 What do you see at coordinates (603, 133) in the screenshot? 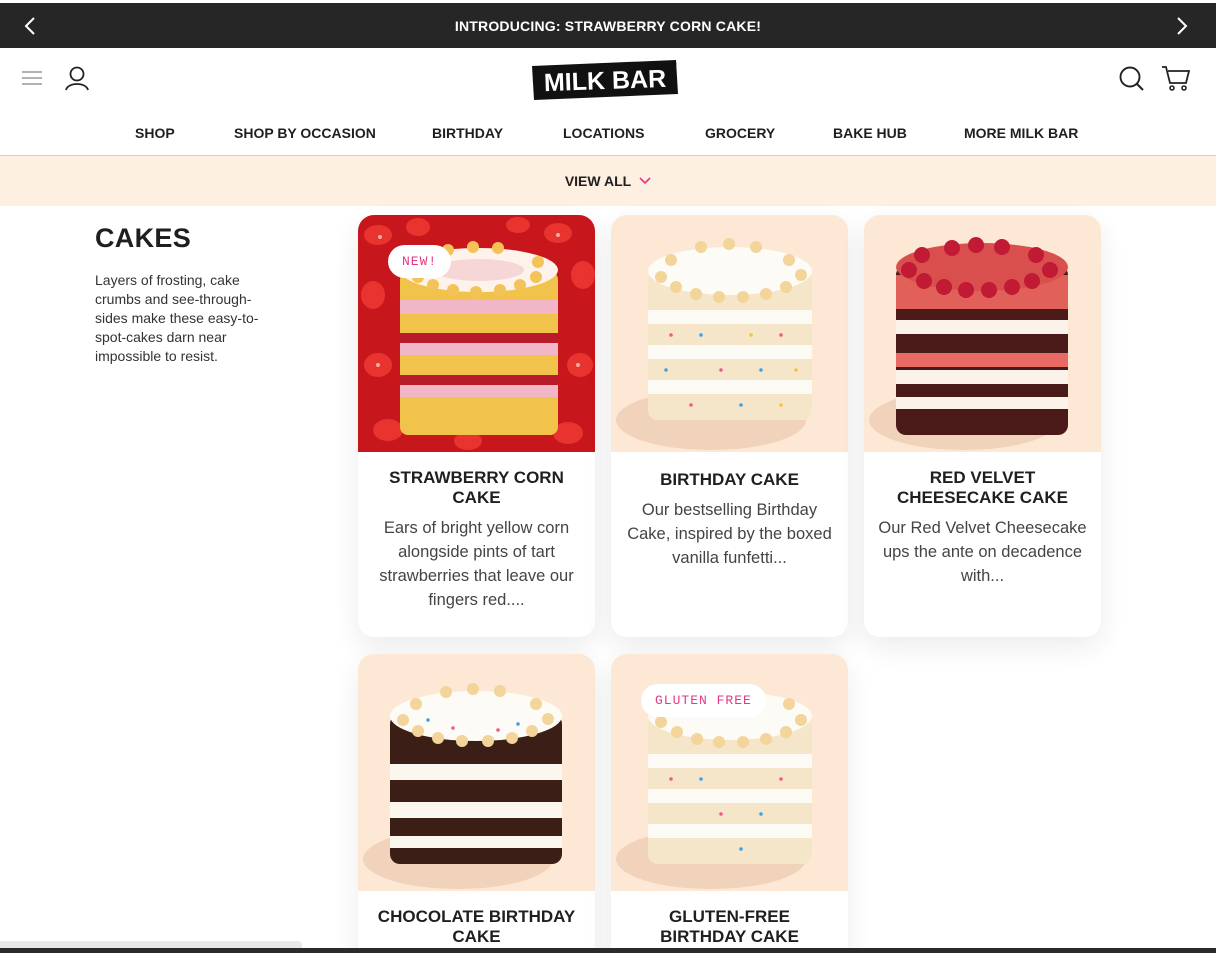
I see `nav-item-locations: LOCATIONS` at bounding box center [603, 133].